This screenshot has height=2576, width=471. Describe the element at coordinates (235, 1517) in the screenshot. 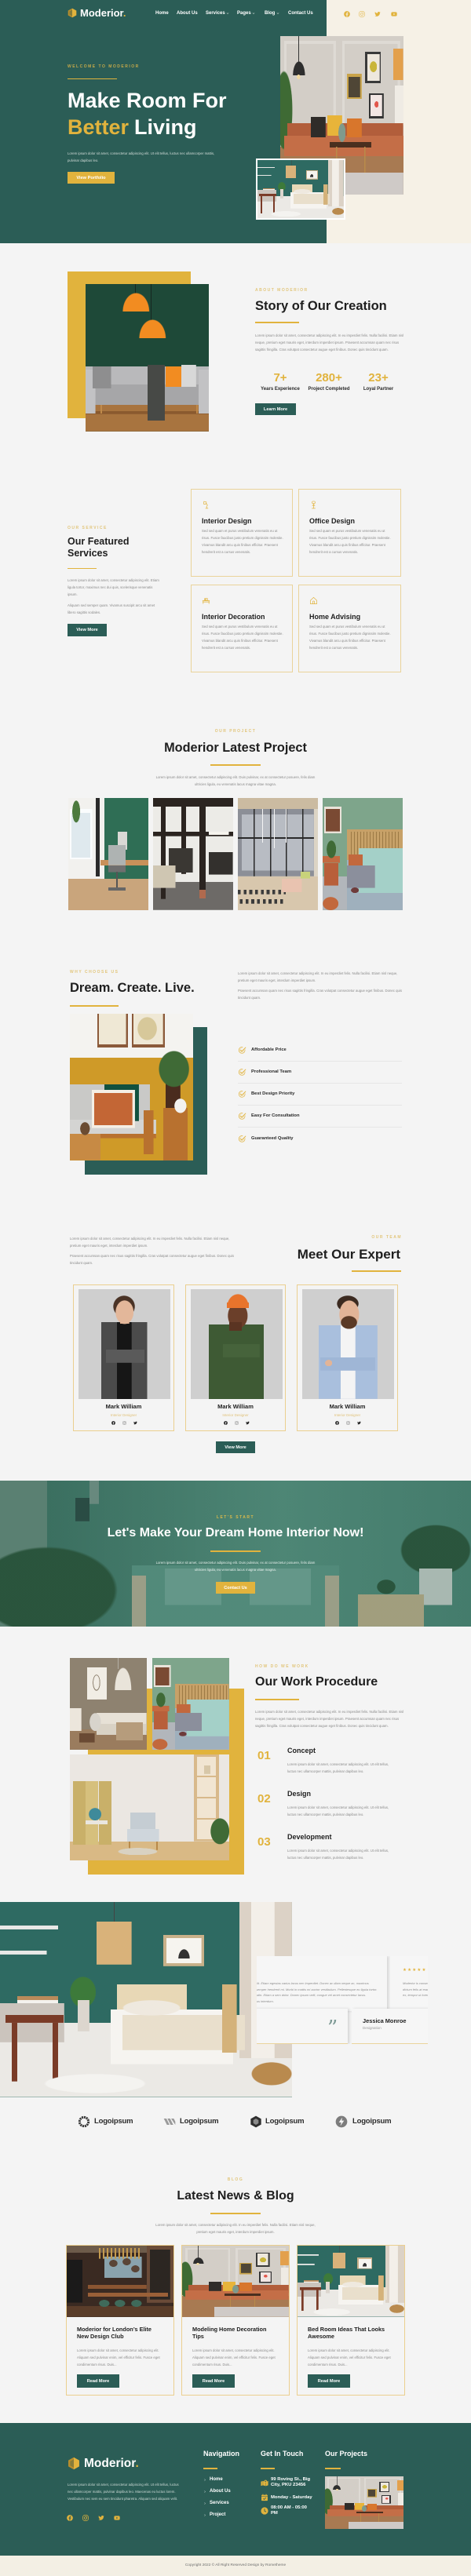

I see `cta-eyebrow: LET'S START` at that location.